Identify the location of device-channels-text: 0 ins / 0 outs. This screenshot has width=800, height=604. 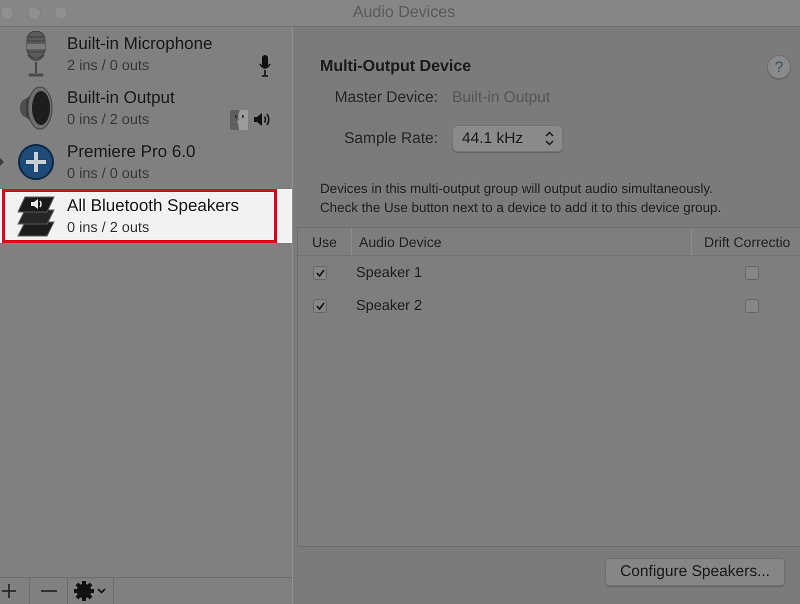
(108, 173).